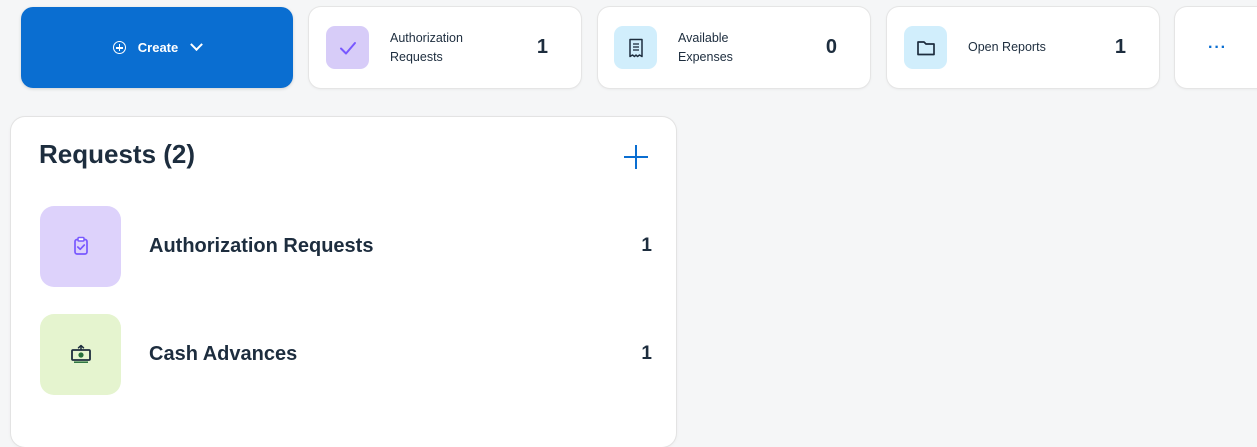 The height and width of the screenshot is (447, 1257). Describe the element at coordinates (223, 353) in the screenshot. I see `list-item-label: Cash Advances` at that location.